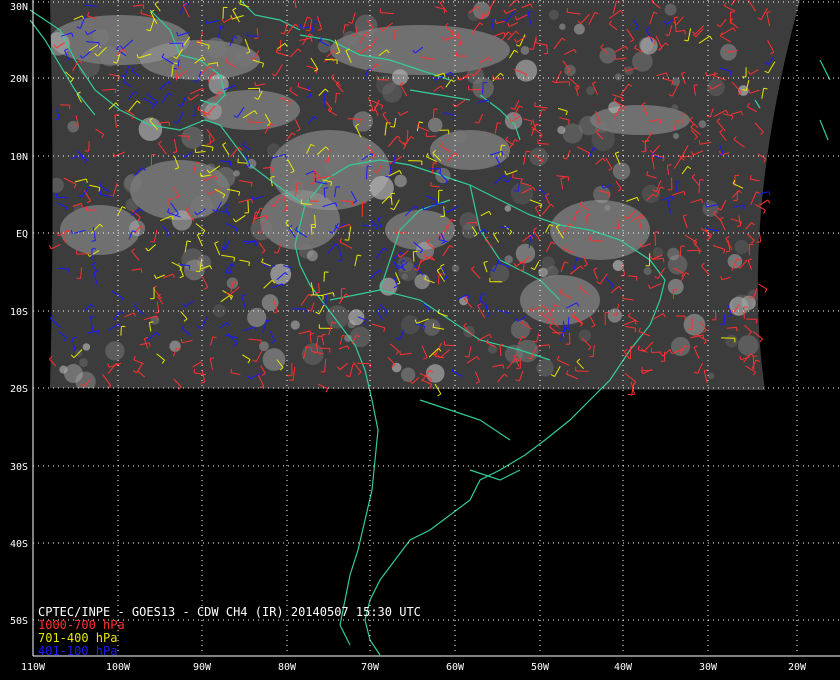 The height and width of the screenshot is (680, 840). Describe the element at coordinates (118, 667) in the screenshot. I see `lon-label: 100W` at that location.